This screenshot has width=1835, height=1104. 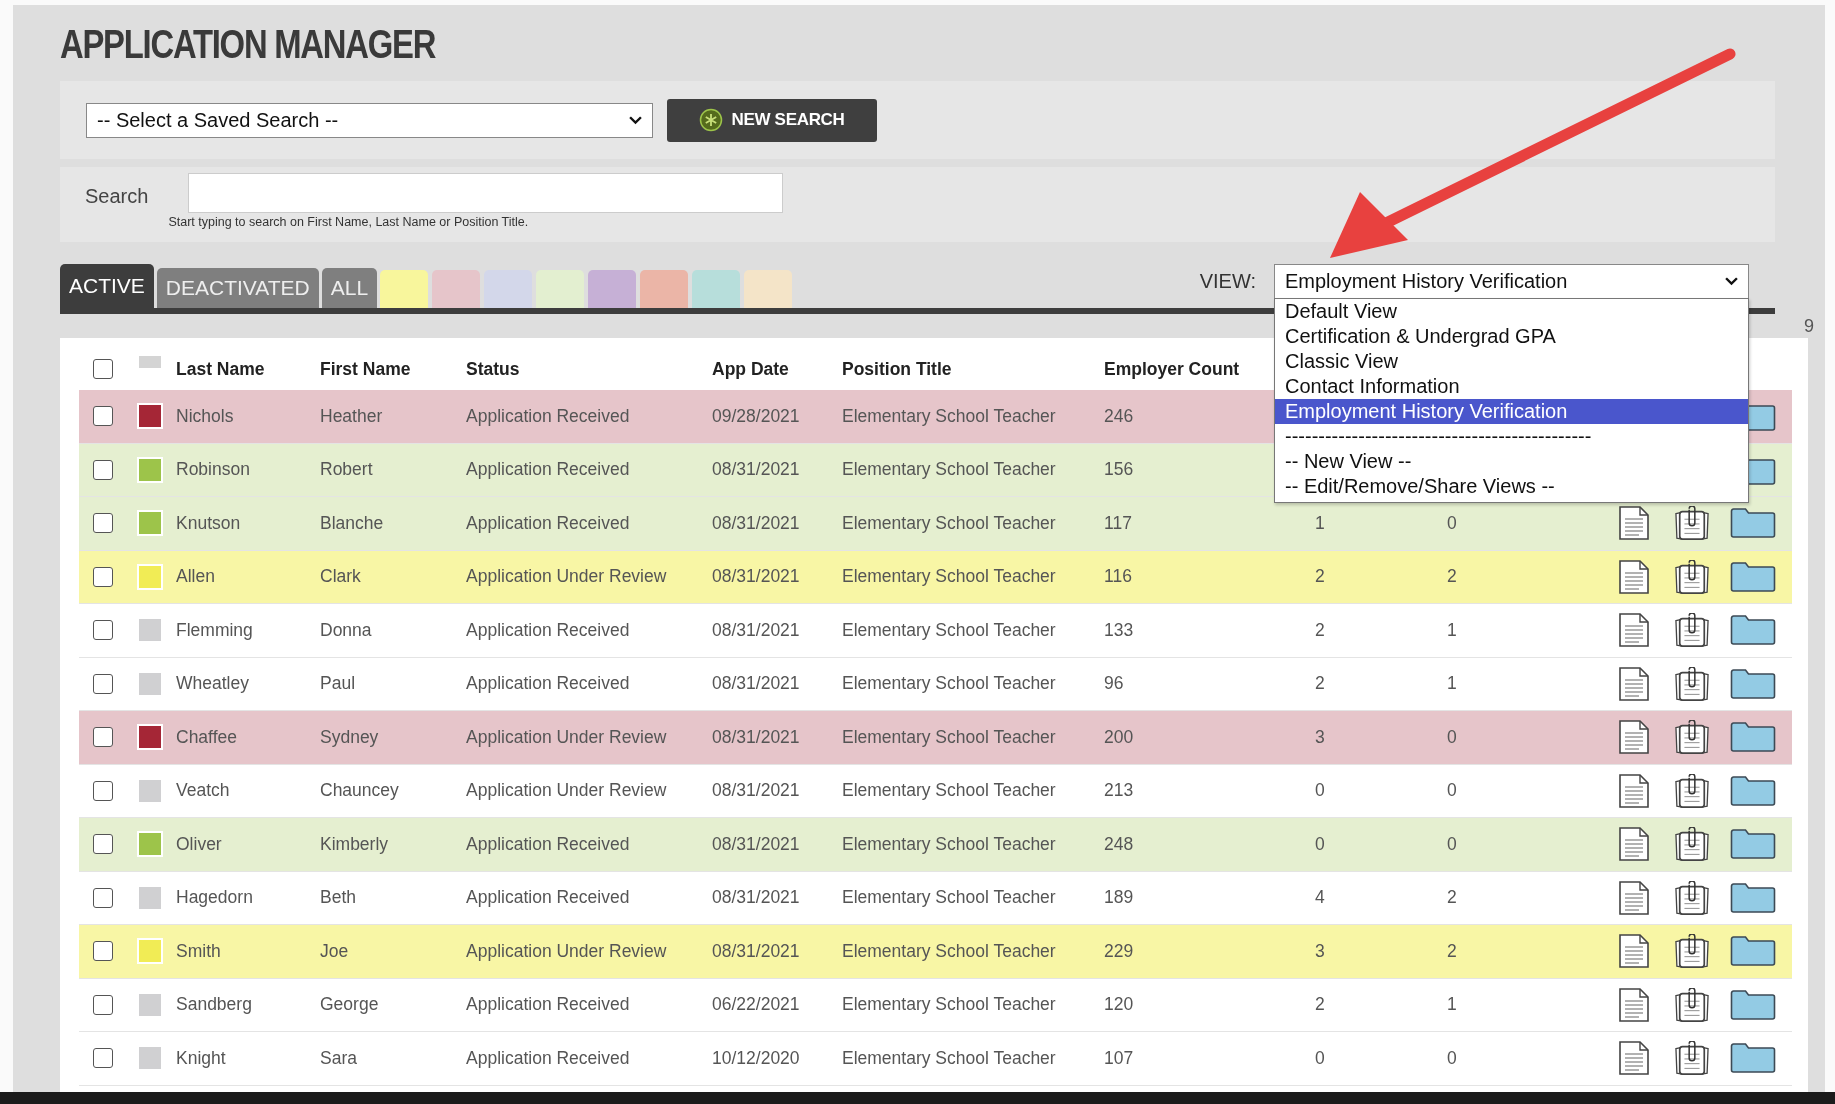 I want to click on table-cell: 0, so click(x=1452, y=844).